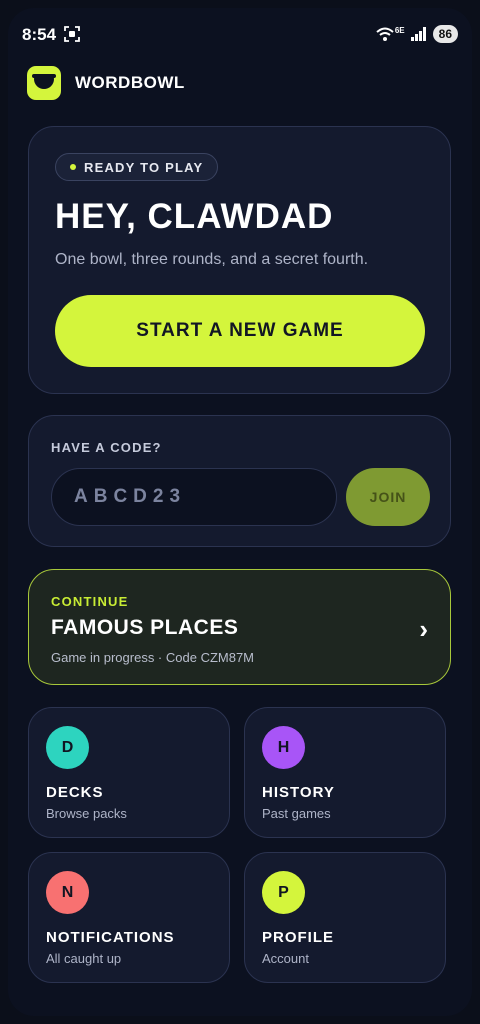 This screenshot has width=480, height=1024. Describe the element at coordinates (130, 82) in the screenshot. I see `app-title: WORDBOWL` at that location.